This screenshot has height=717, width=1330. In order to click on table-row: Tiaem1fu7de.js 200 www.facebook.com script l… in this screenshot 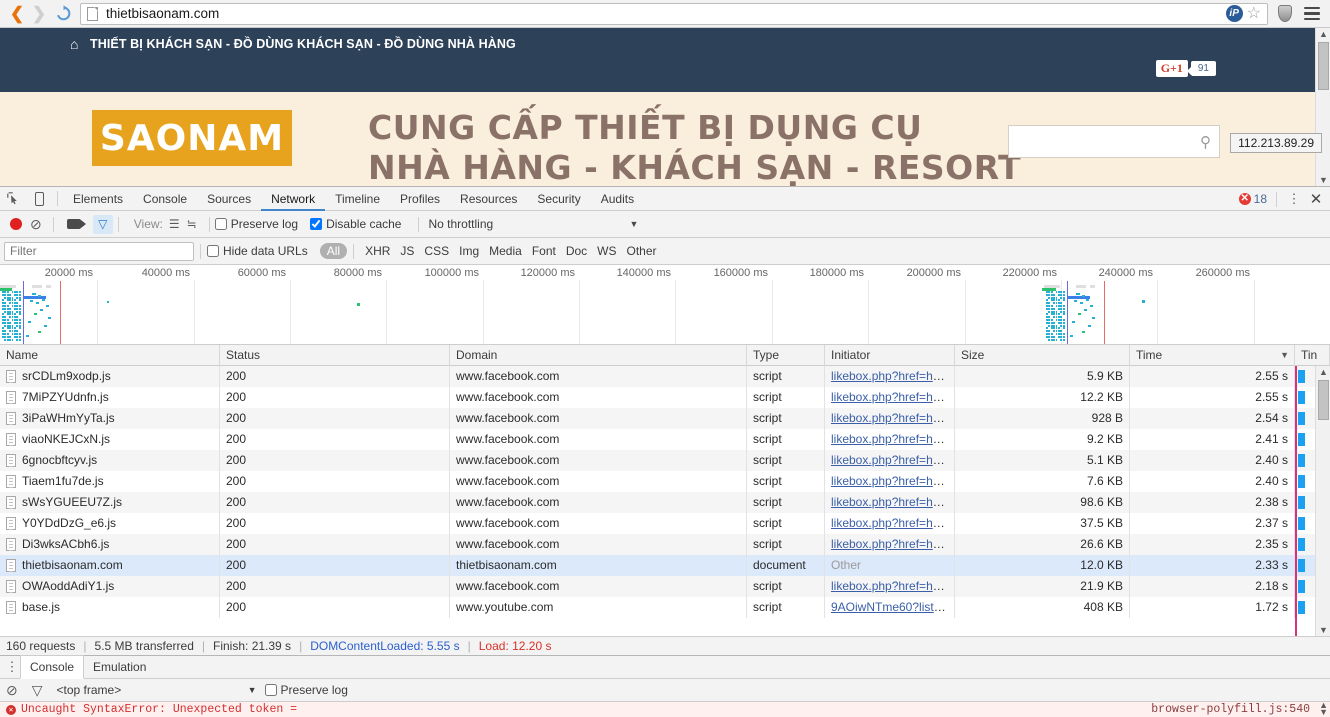, I will do `click(665, 481)`.